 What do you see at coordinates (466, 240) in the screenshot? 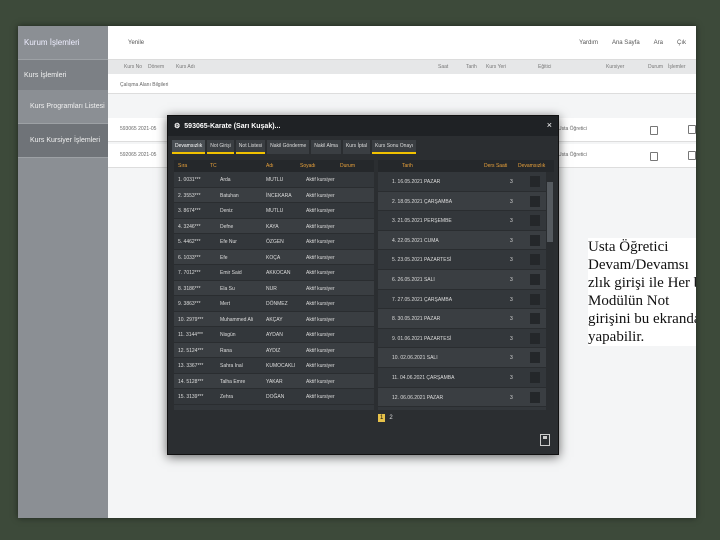
I see `date-row: 4. 22.05.2021 CUMA 3` at bounding box center [466, 240].